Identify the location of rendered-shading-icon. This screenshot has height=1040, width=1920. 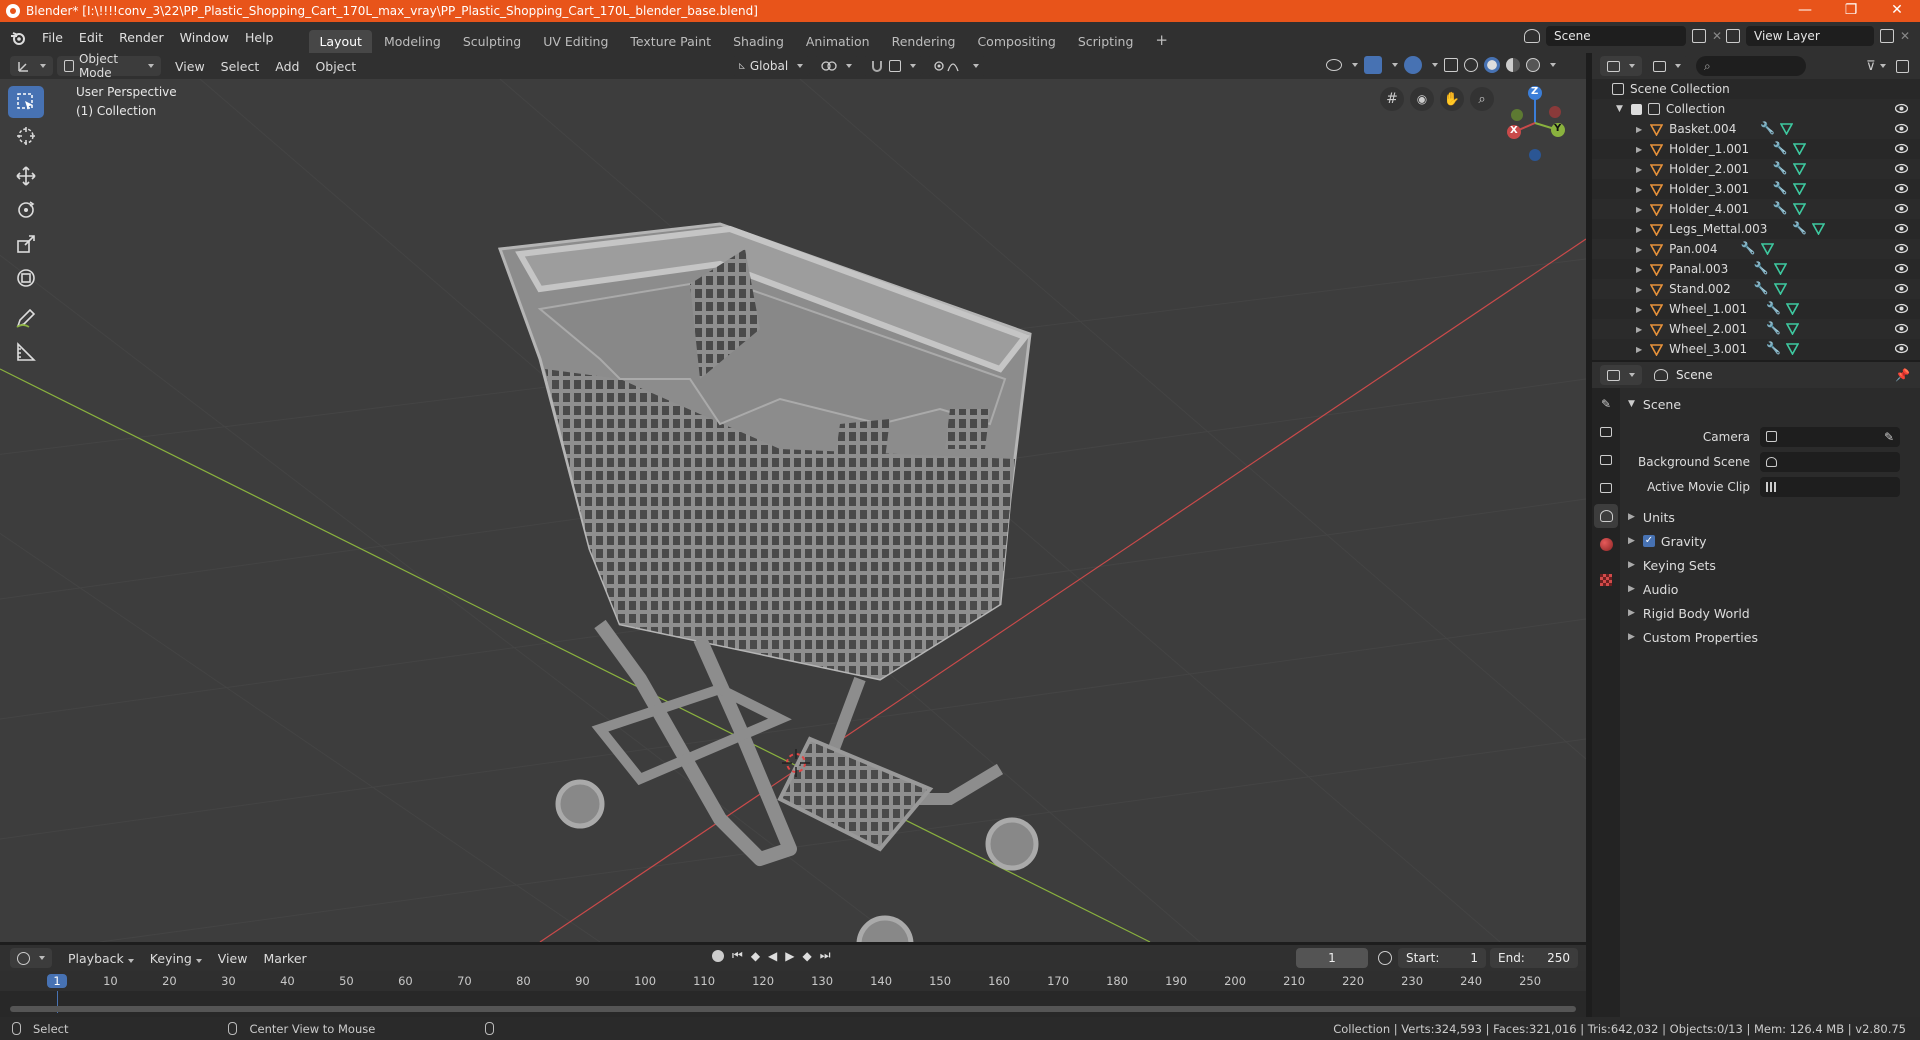
(1533, 65).